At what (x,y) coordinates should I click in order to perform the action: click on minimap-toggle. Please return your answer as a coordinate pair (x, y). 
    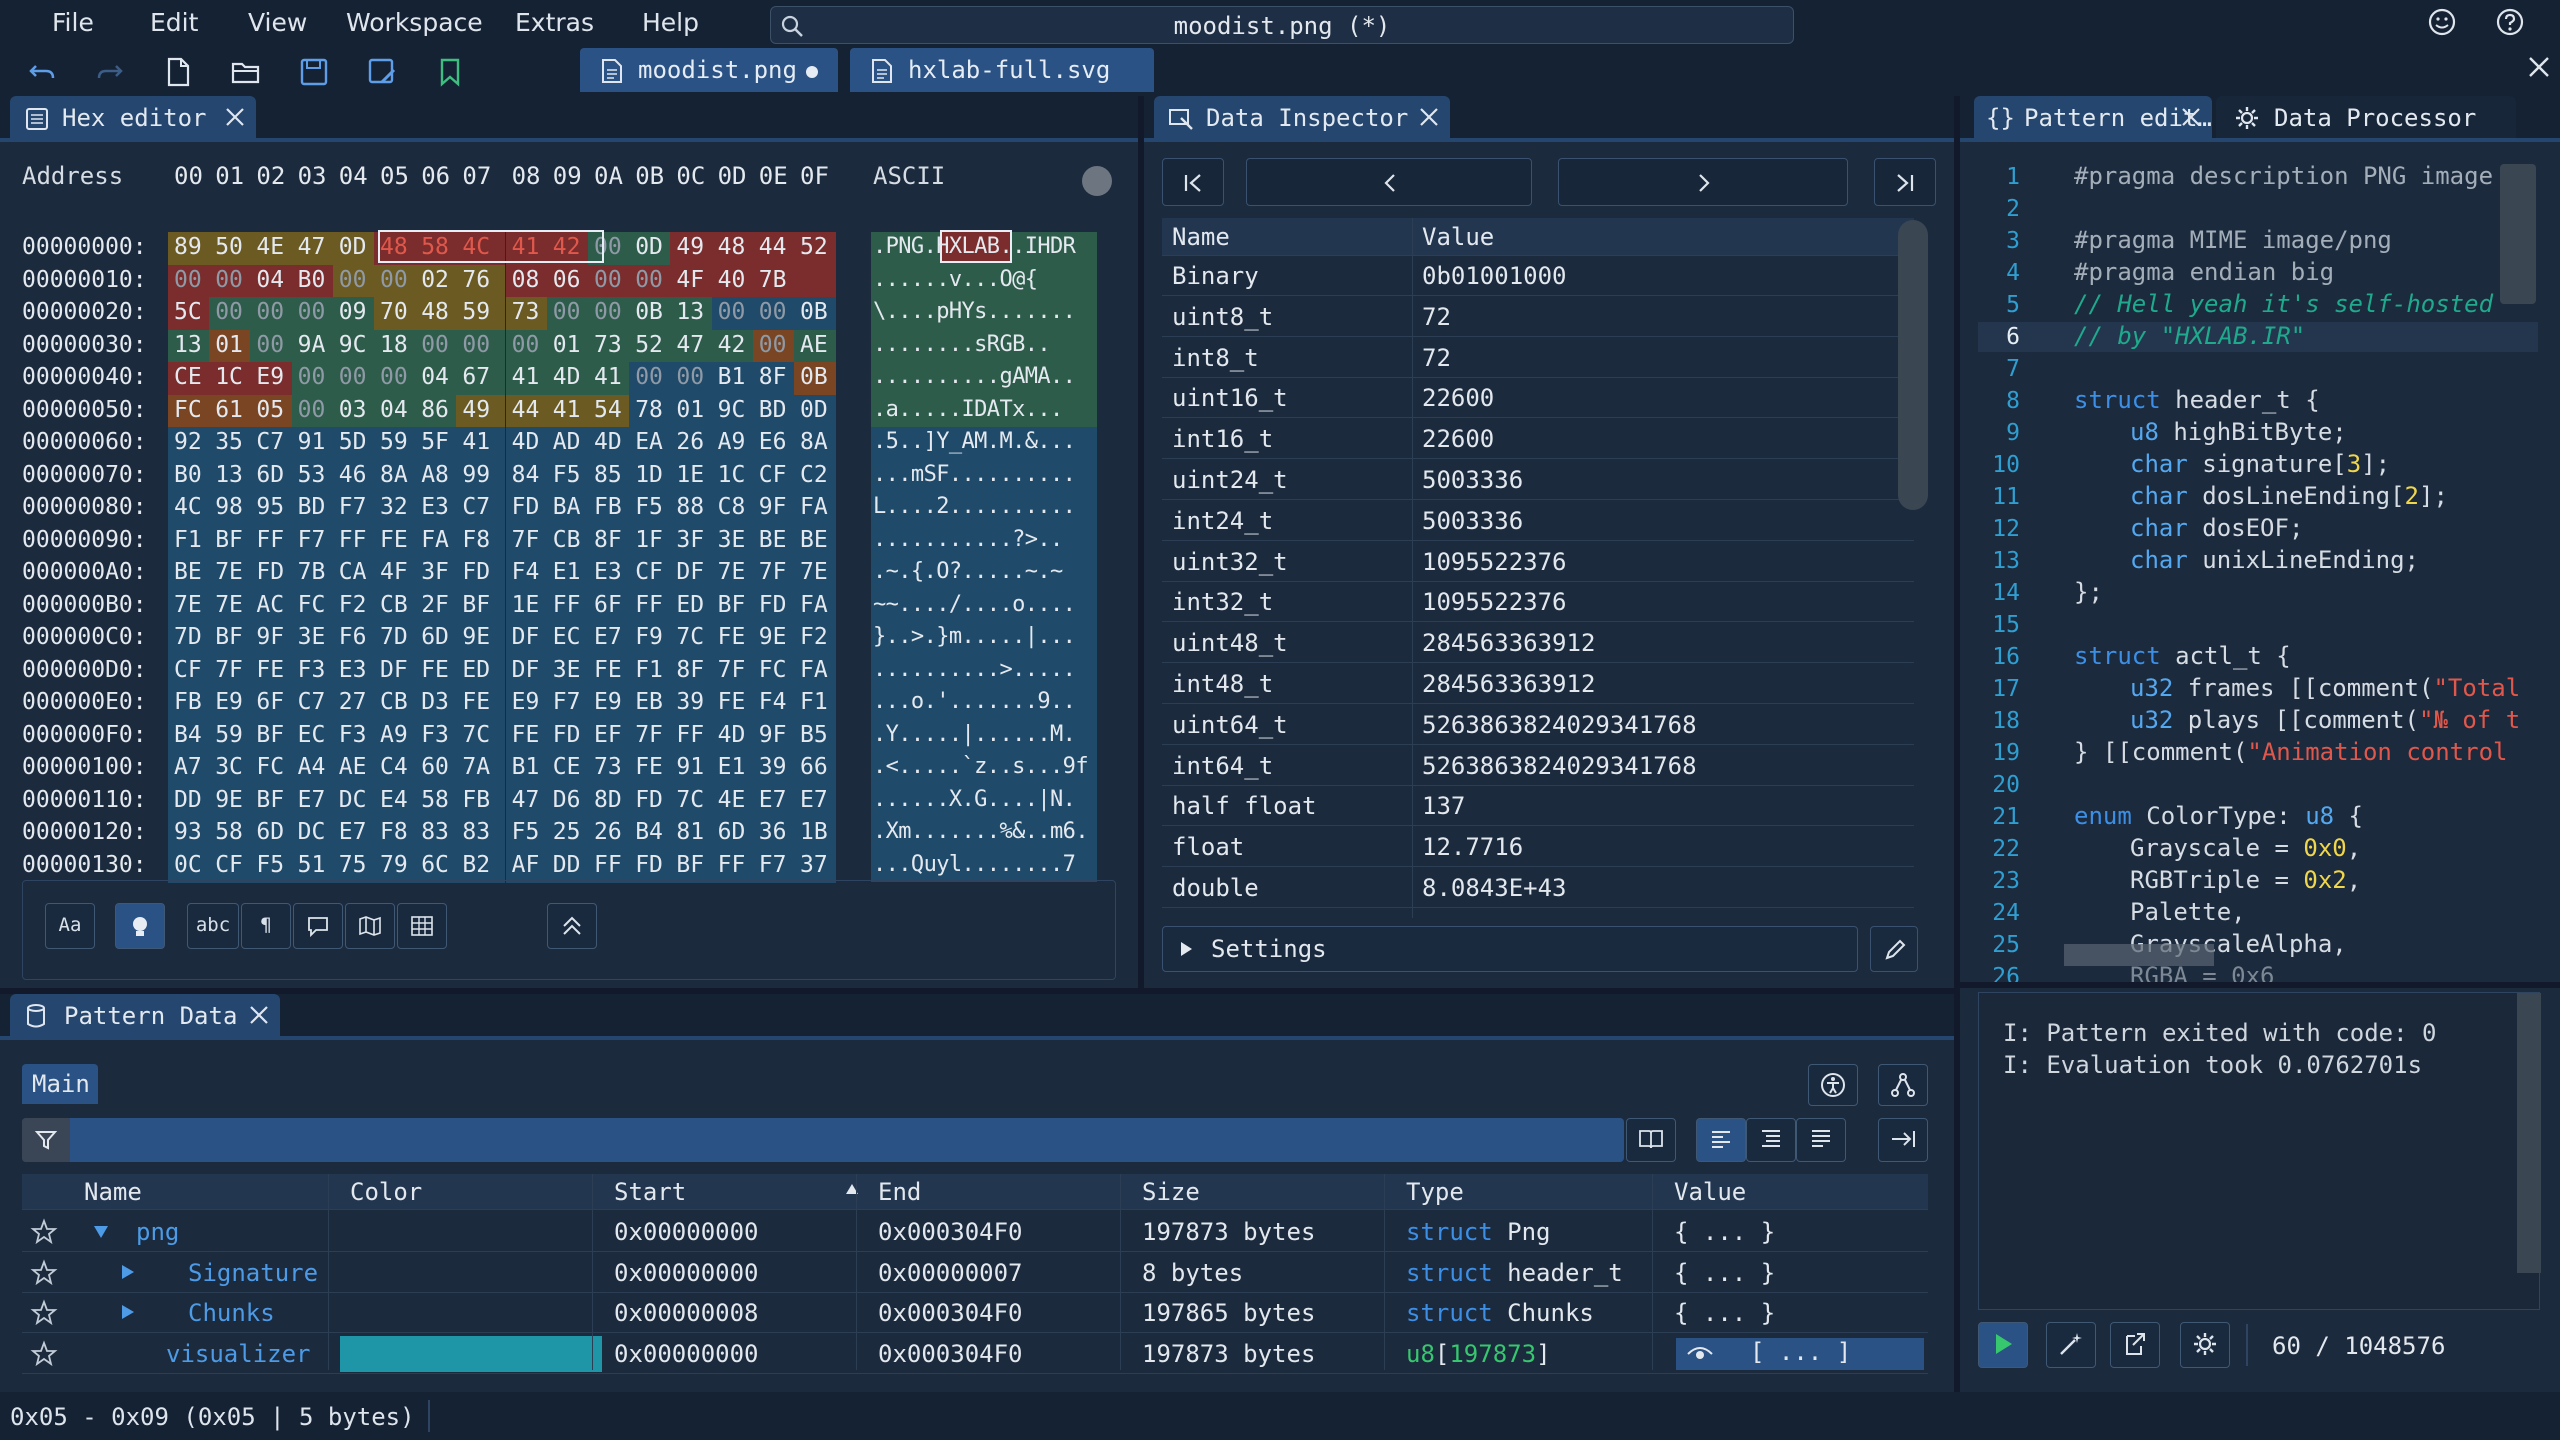
    Looking at the image, I should click on (1097, 181).